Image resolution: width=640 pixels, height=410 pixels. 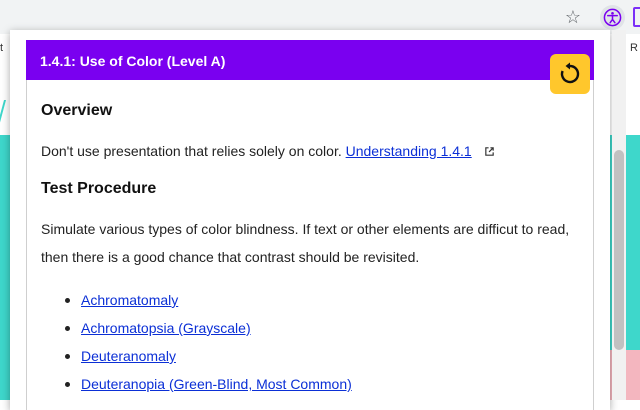 I want to click on list-item: Achromatopsia (Grayscale), so click(x=208, y=328).